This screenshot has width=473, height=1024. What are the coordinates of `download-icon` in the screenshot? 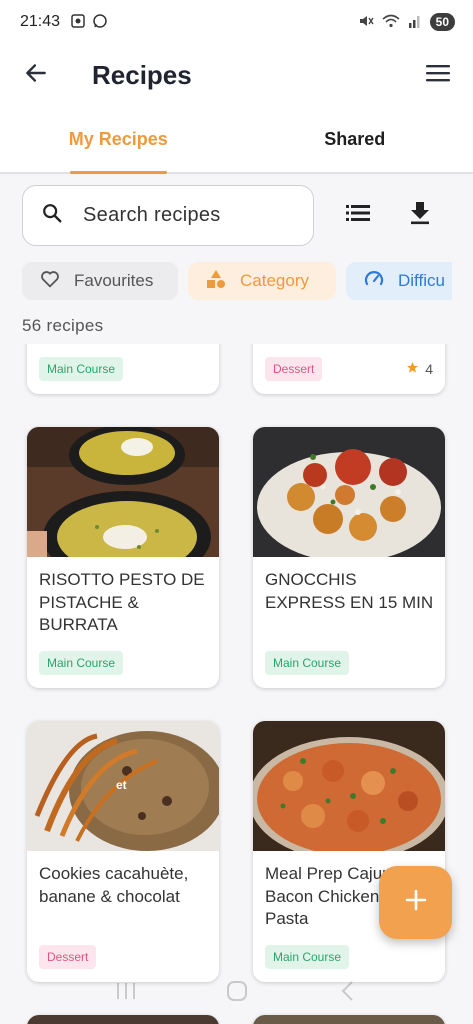 It's located at (420, 215).